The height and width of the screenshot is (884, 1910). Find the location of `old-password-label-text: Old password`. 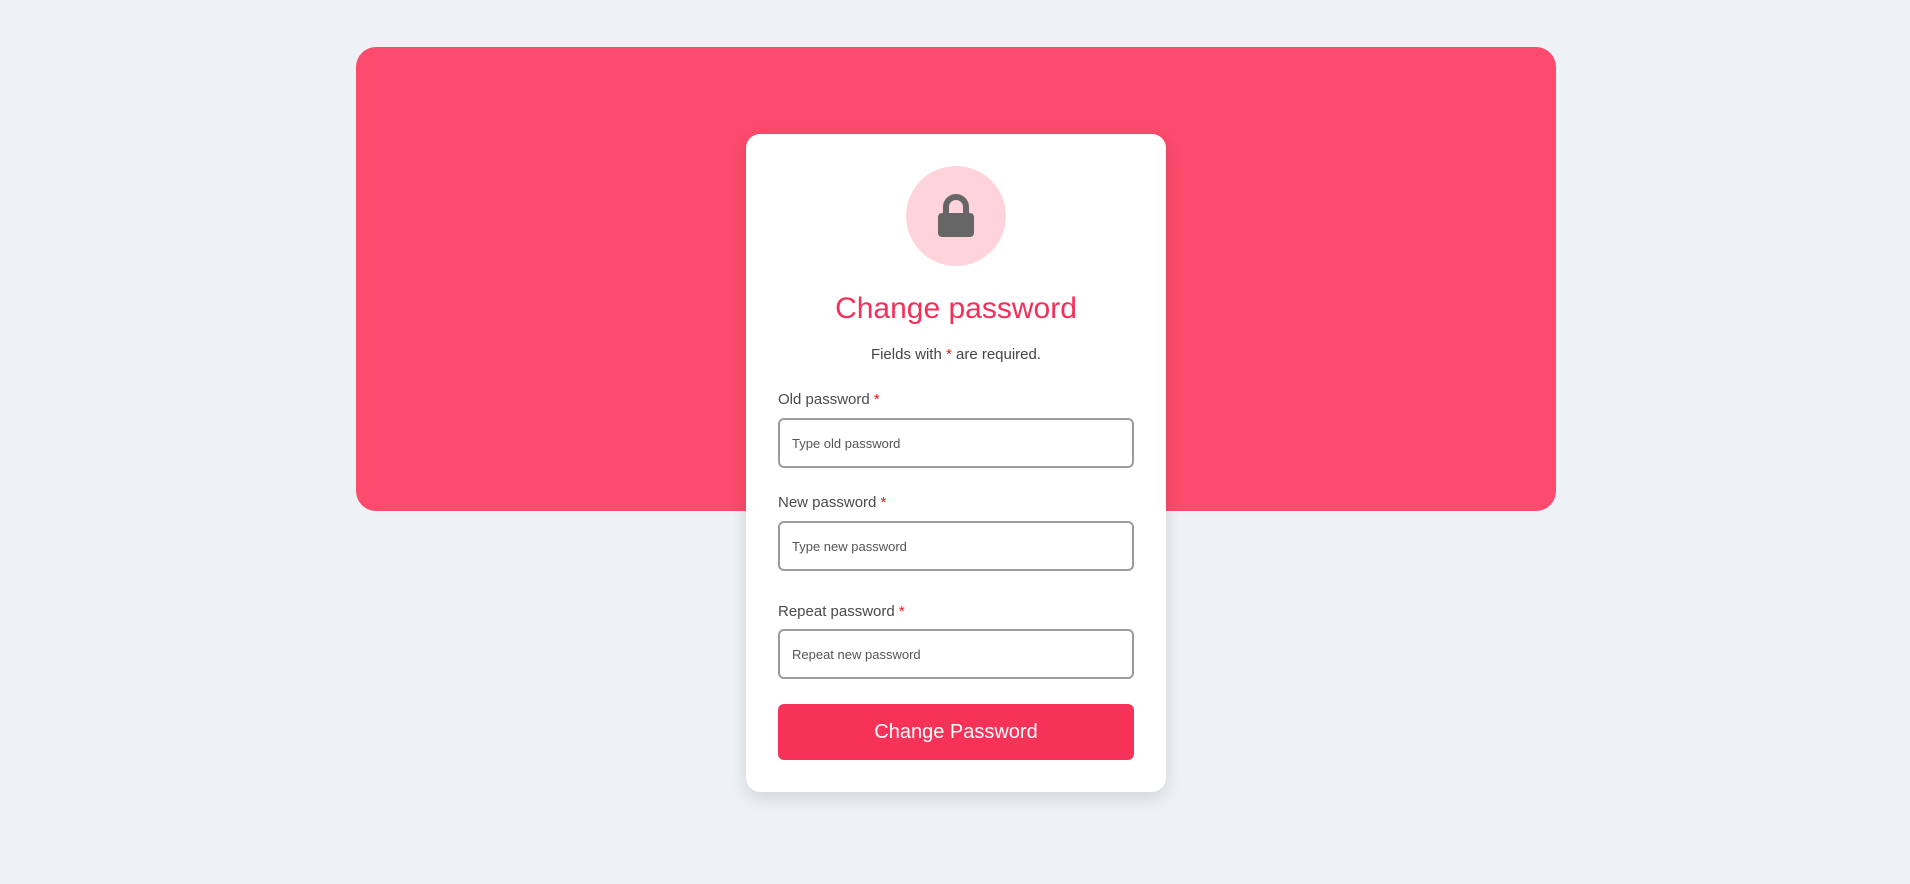

old-password-label-text: Old password is located at coordinates (824, 399).